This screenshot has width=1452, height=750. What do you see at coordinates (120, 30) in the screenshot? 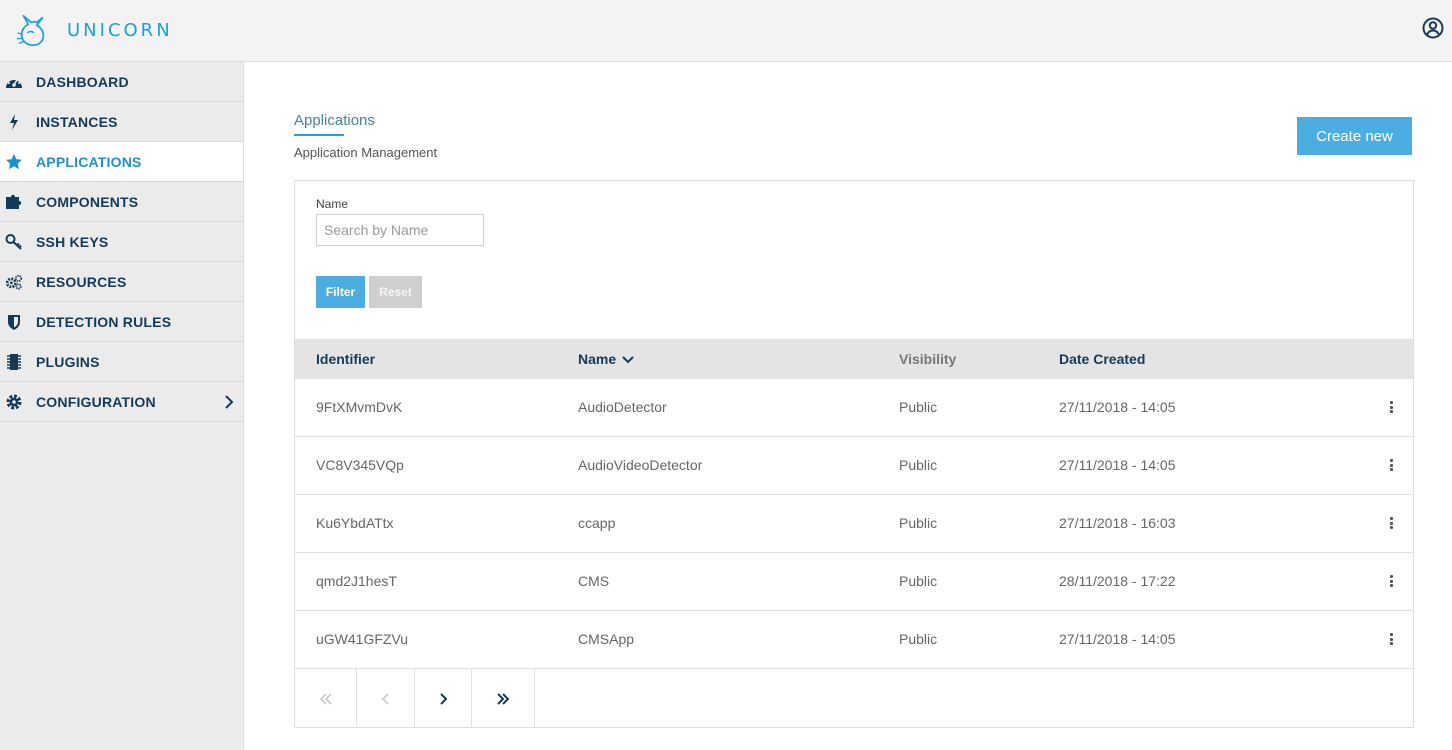
I see `brand-name: UNICORN` at bounding box center [120, 30].